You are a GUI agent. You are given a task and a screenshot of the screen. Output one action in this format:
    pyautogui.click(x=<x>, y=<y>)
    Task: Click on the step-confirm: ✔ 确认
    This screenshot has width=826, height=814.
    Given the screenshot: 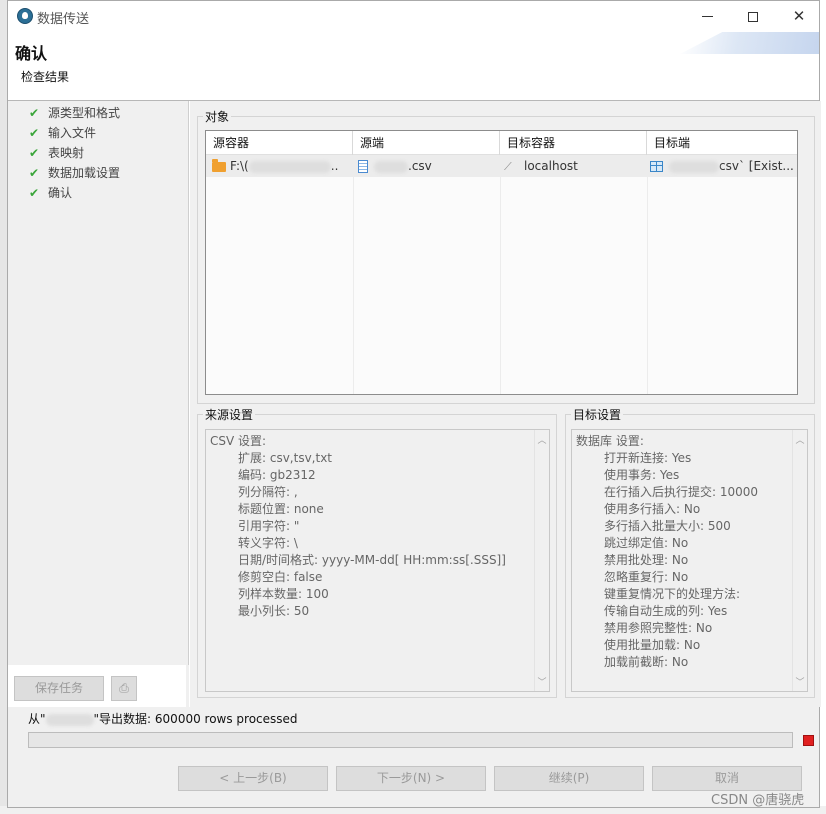 What is the action you would take?
    pyautogui.click(x=50, y=193)
    